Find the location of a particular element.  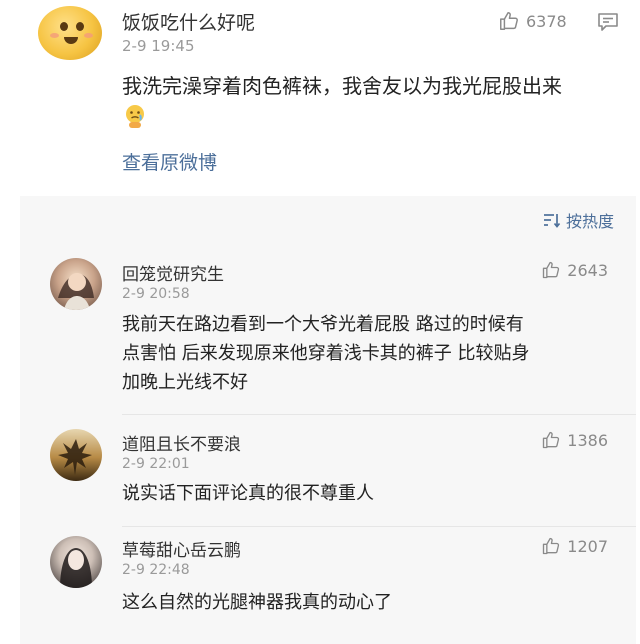

reply-item: 草莓甜心岳云鹏 2-9 22:48 1207 这么自然的光腿神器我真的动心了 is located at coordinates (328, 582).